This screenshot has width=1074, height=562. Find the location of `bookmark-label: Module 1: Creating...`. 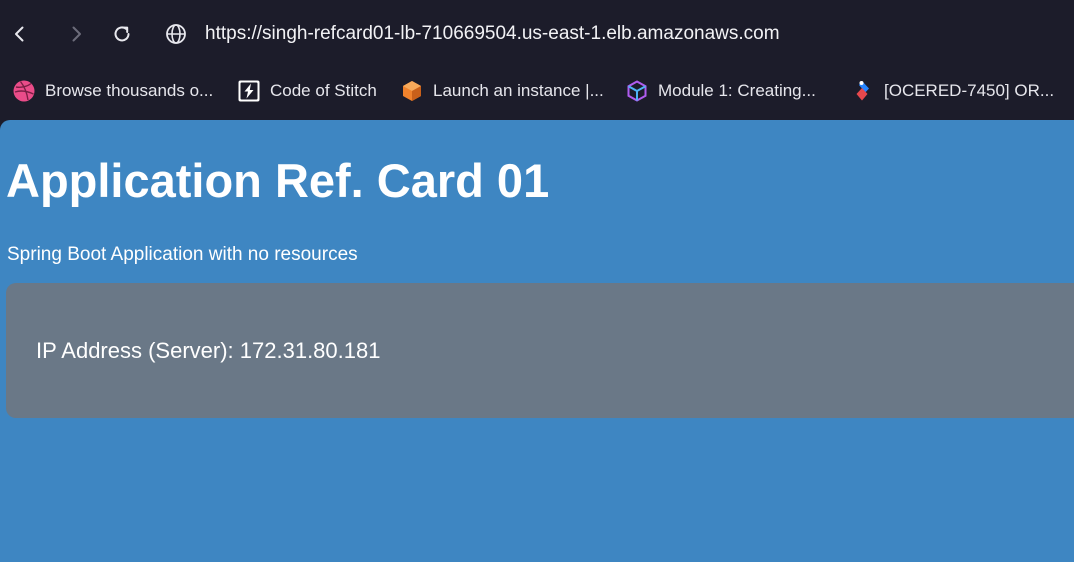

bookmark-label: Module 1: Creating... is located at coordinates (737, 90).